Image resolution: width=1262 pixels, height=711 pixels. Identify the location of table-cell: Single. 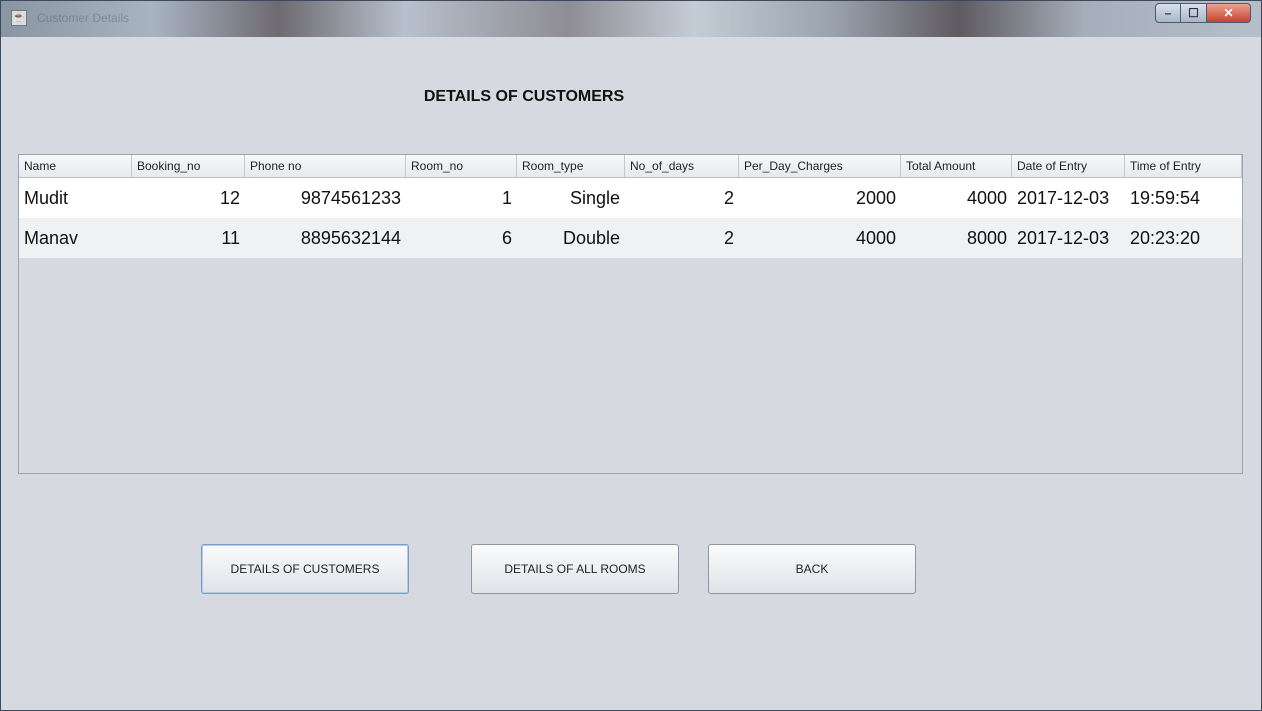
(571, 198).